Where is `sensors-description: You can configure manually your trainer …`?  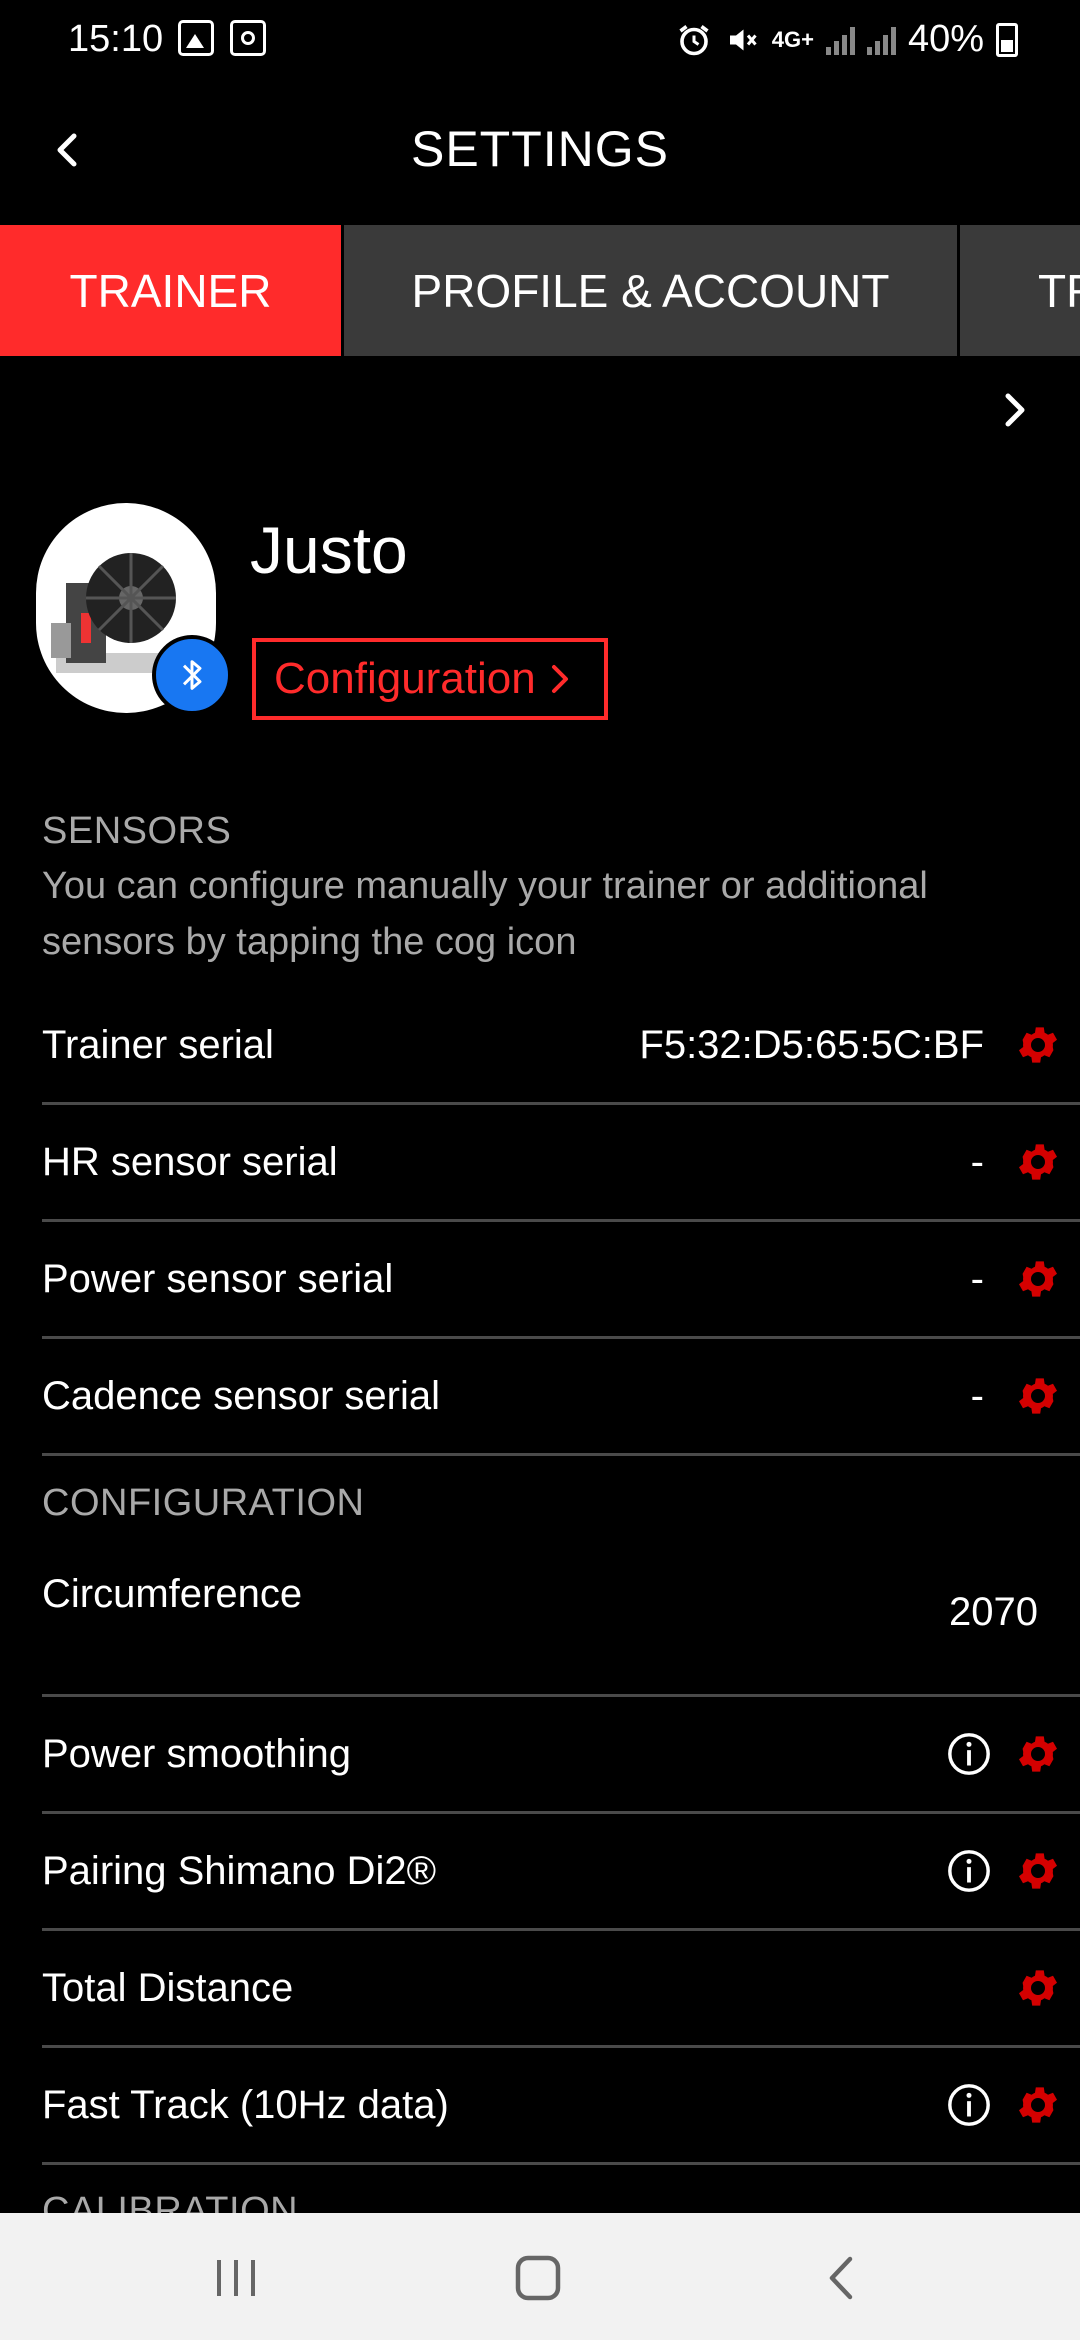
sensors-description: You can configure manually your trainer … is located at coordinates (485, 914).